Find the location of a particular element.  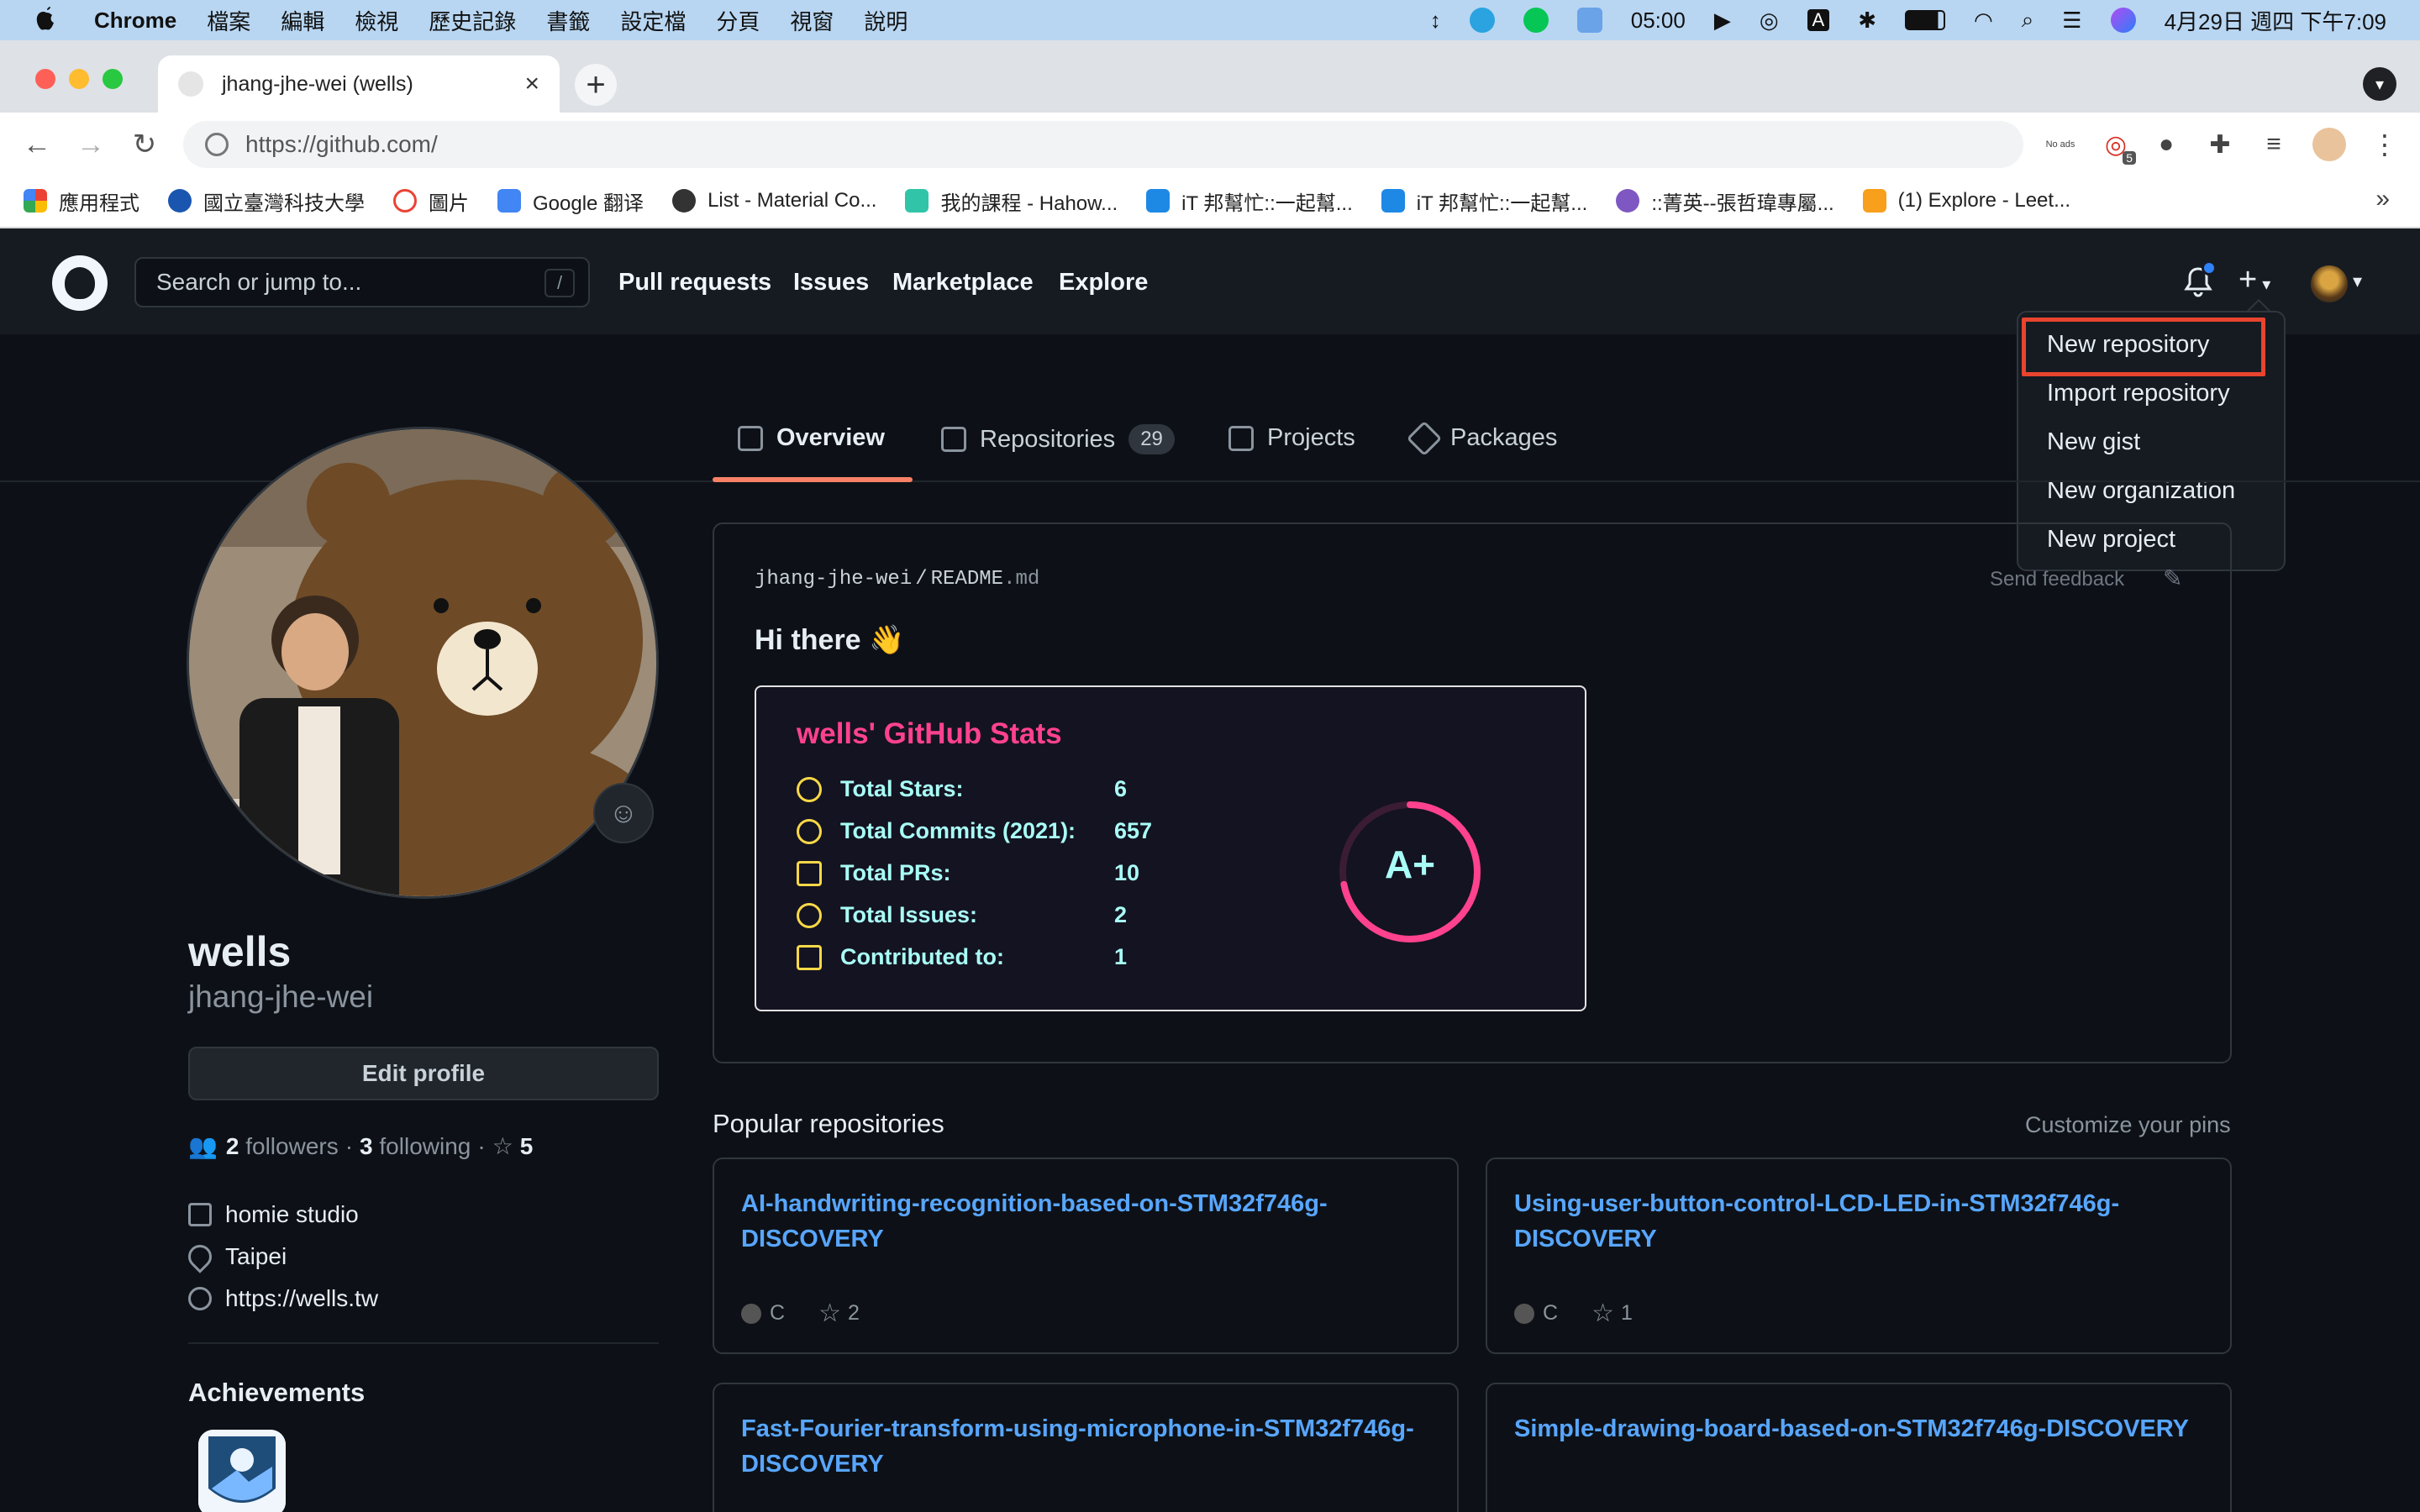

menu-clock: 4月29日 週四 下午7:09 is located at coordinates (2275, 20).